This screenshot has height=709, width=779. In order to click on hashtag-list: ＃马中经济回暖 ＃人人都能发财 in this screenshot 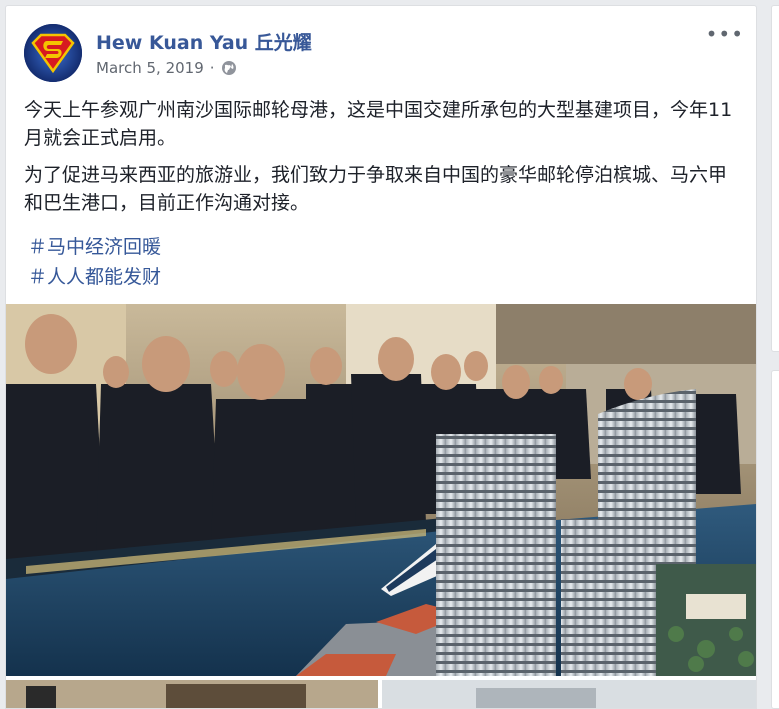, I will do `click(94, 262)`.